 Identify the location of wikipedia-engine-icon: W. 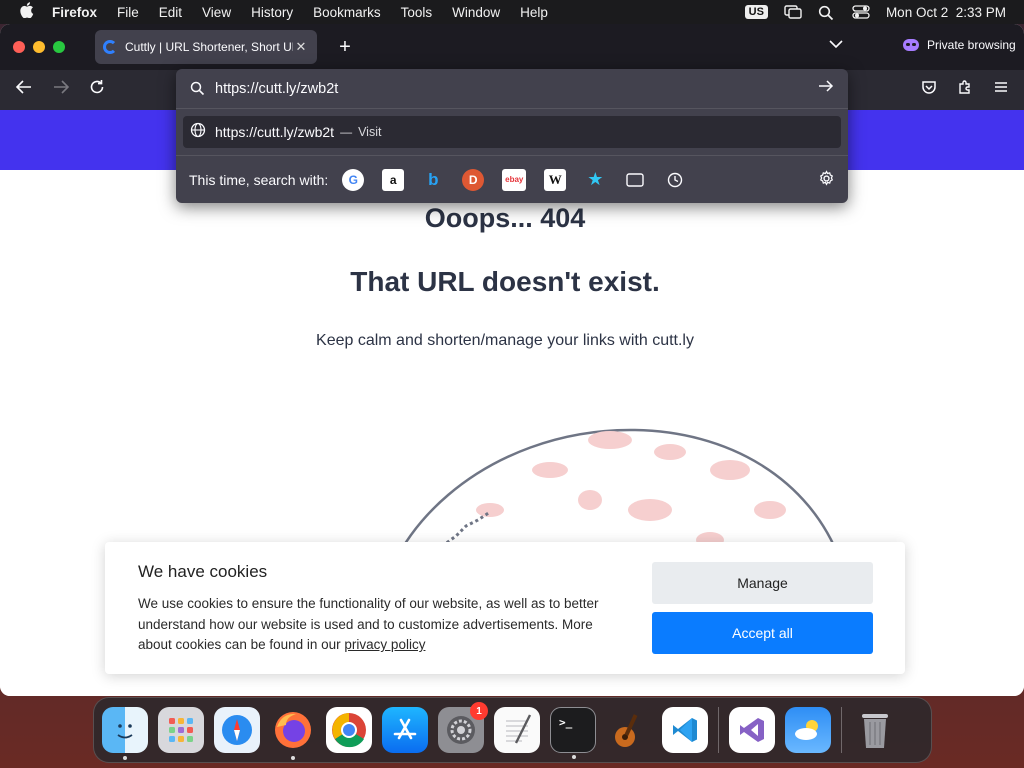
(555, 179).